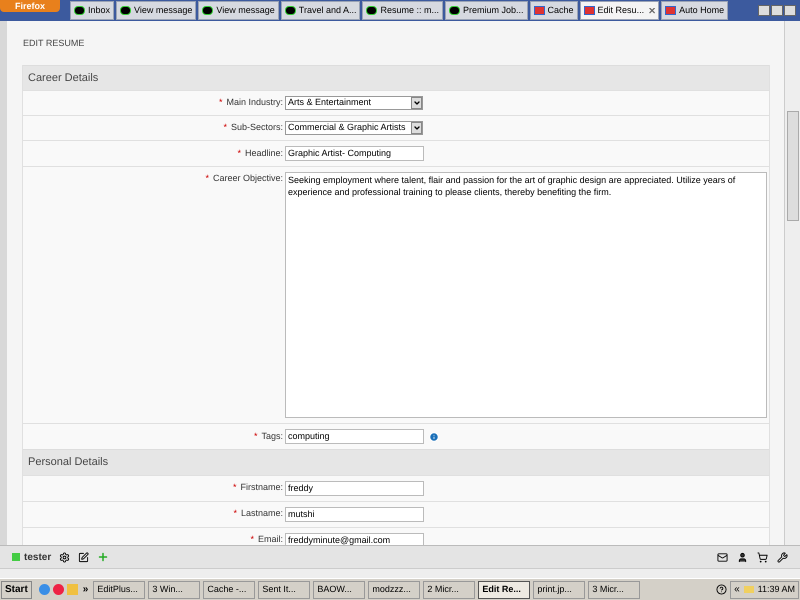  Describe the element at coordinates (64, 557) in the screenshot. I see `settings-icon` at that location.